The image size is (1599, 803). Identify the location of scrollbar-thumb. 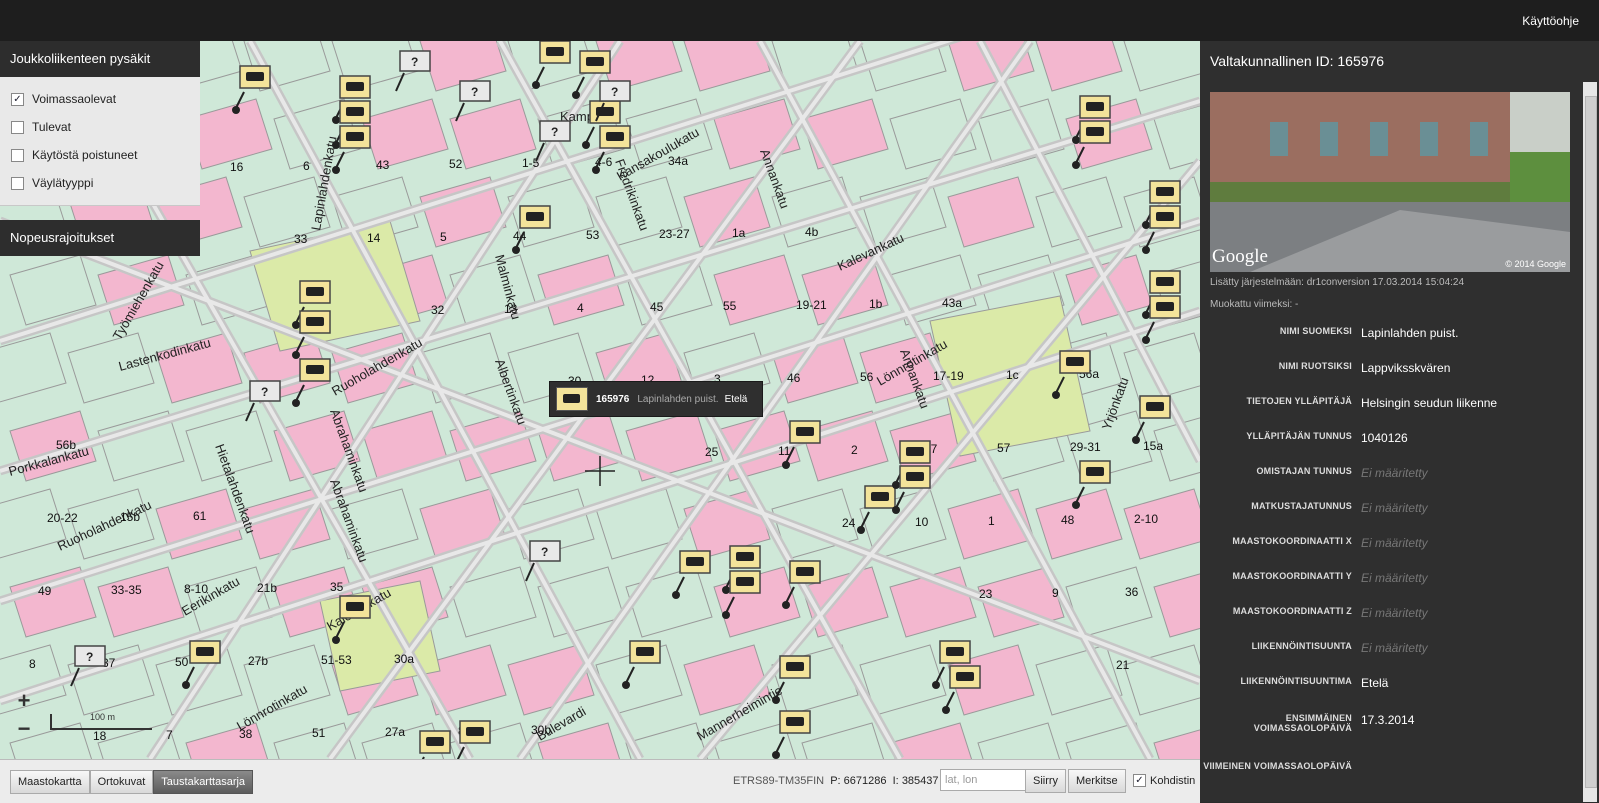
(1591, 442).